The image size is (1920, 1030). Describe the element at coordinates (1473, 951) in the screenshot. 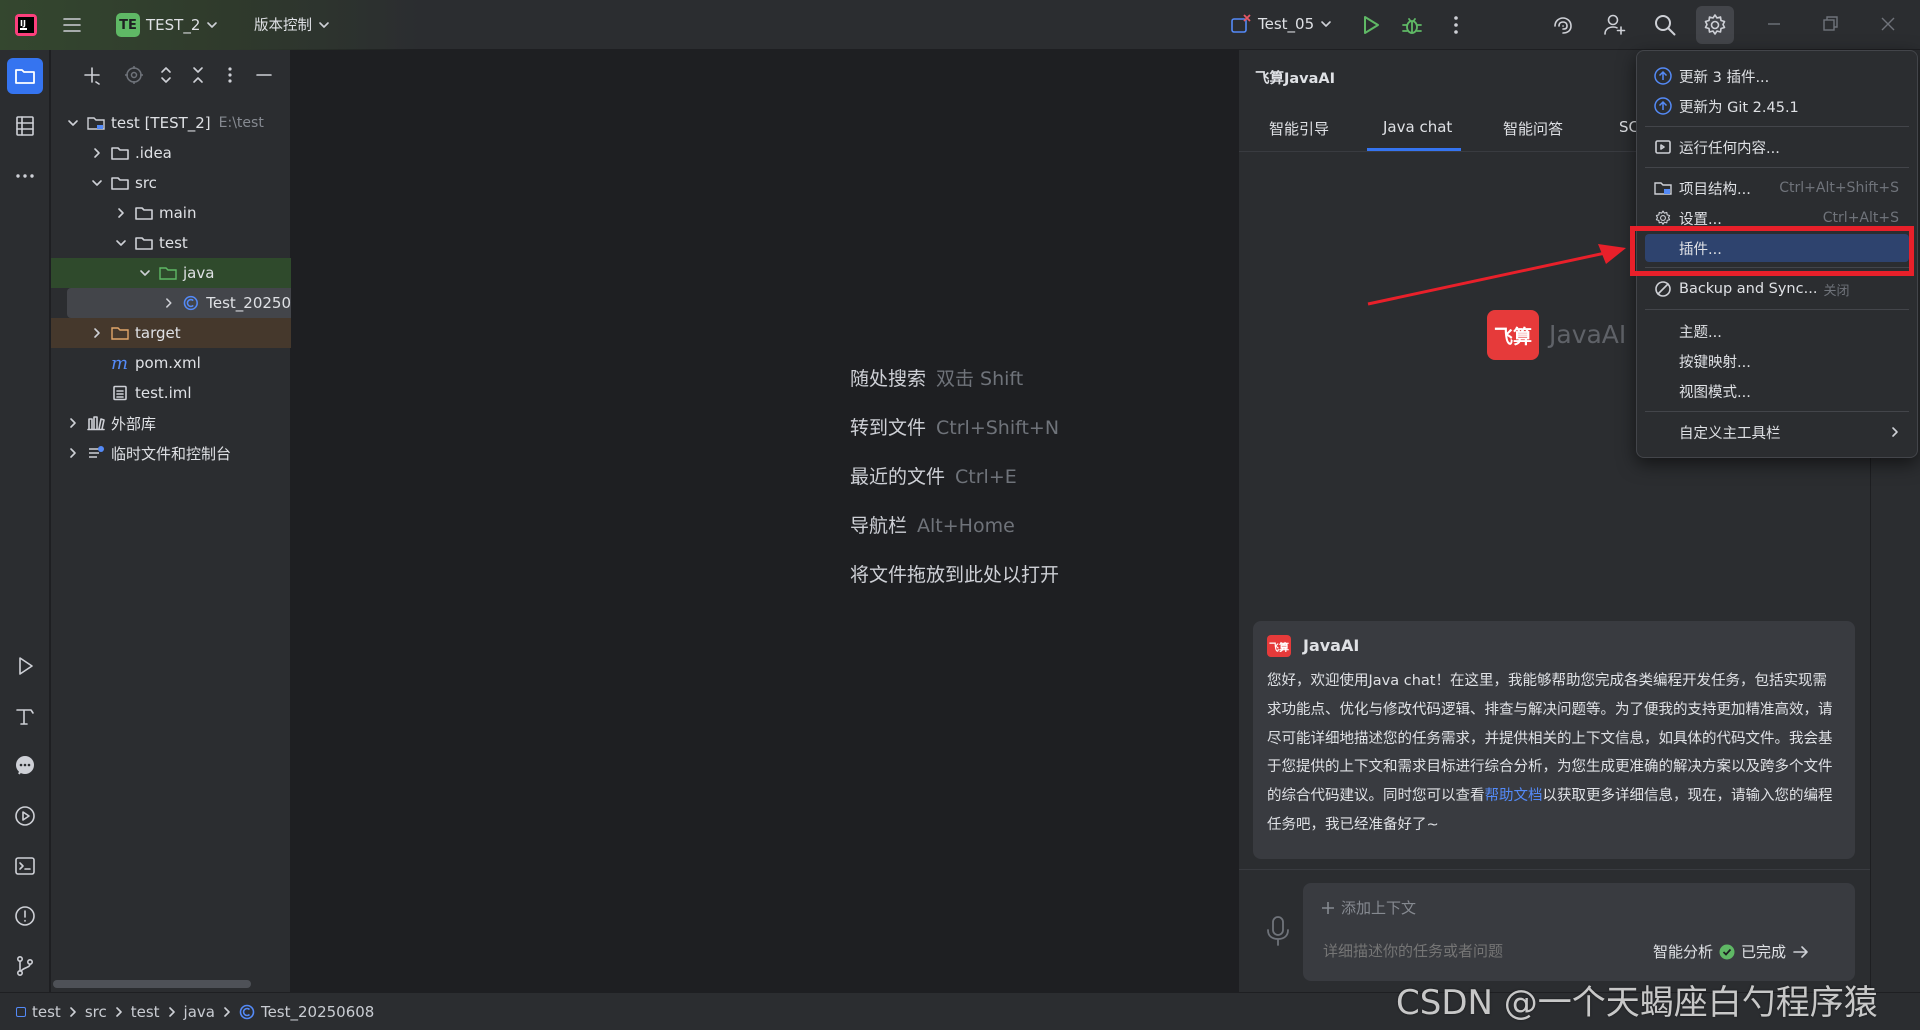

I see `chat-input-field` at that location.